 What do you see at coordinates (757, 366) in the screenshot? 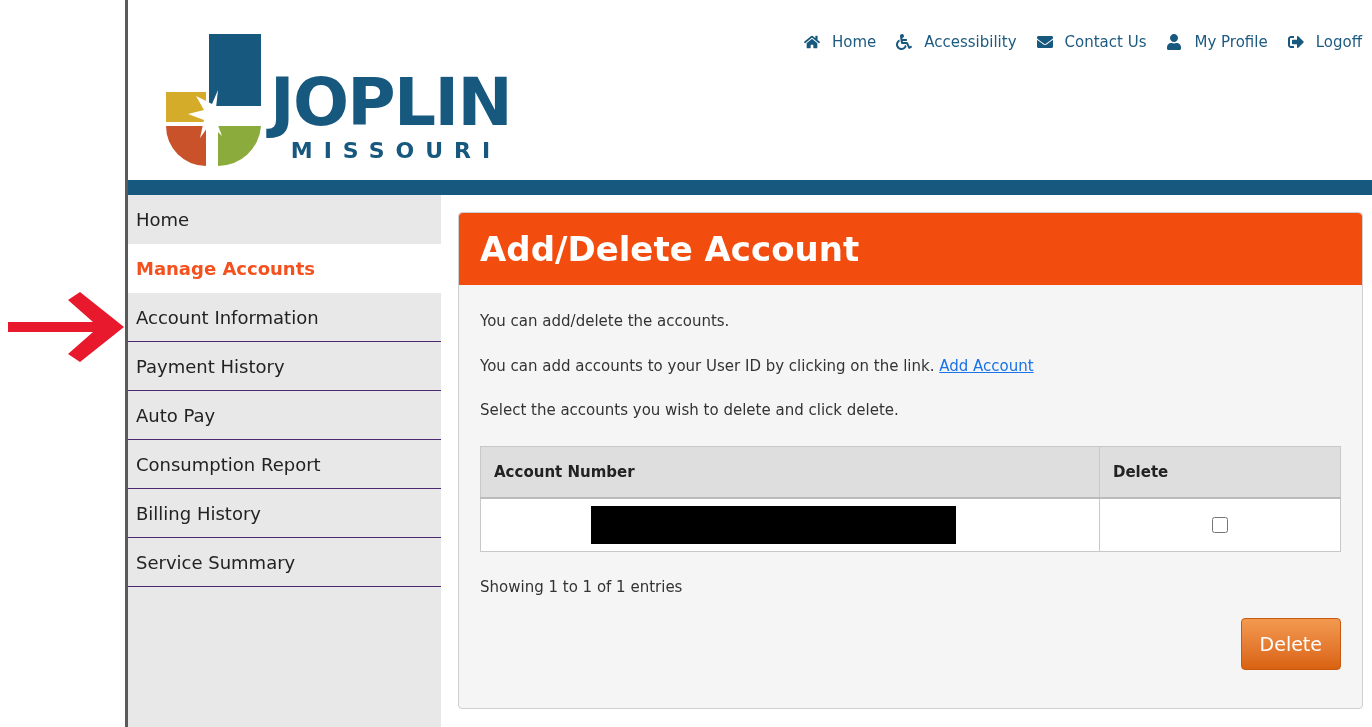
I see `add-account-text: You can add accounts to your User ID by clicking on the link. Add Account` at bounding box center [757, 366].